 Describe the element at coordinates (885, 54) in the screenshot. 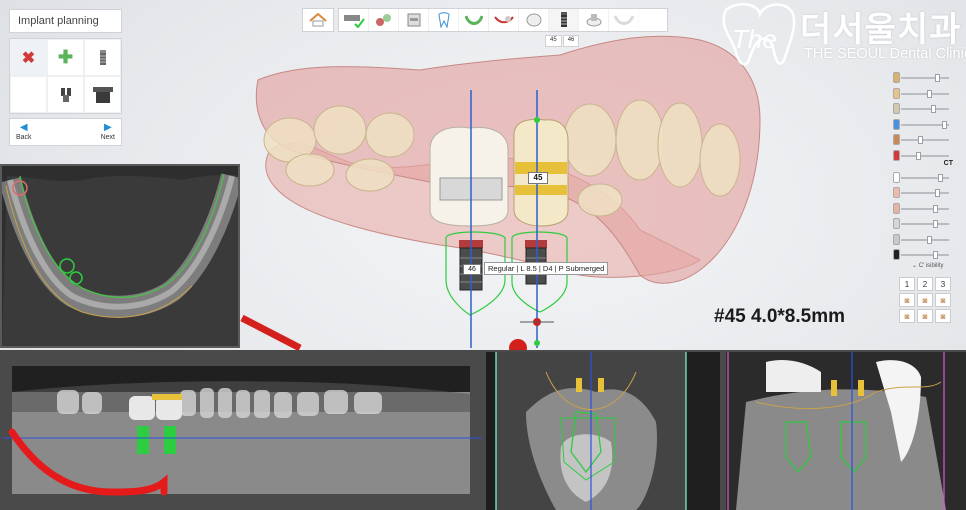

I see `logo-english-name: THE SEOUL Dental Clinic` at that location.